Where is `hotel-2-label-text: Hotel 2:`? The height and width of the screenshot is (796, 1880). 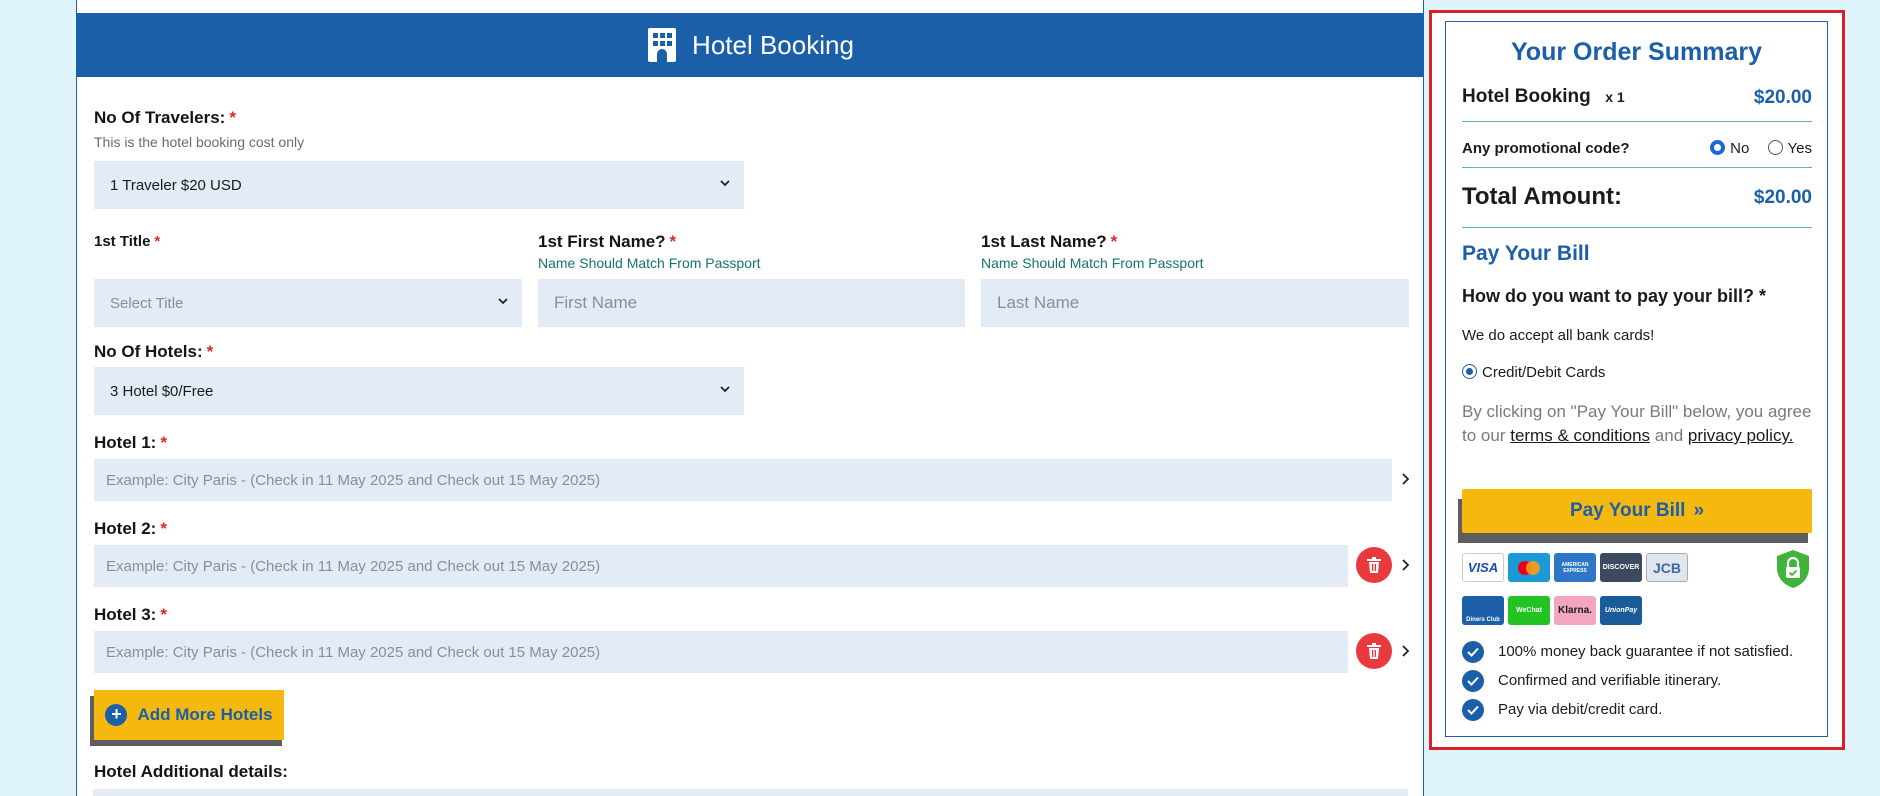
hotel-2-label-text: Hotel 2: is located at coordinates (125, 528).